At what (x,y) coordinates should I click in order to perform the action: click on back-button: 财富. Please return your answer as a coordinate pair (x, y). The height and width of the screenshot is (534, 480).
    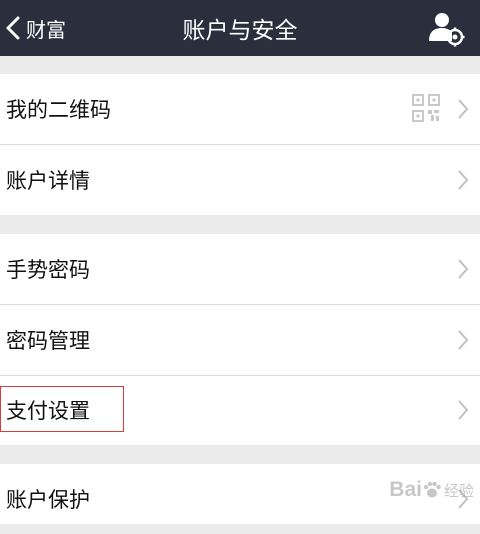
    Looking at the image, I should click on (35, 28).